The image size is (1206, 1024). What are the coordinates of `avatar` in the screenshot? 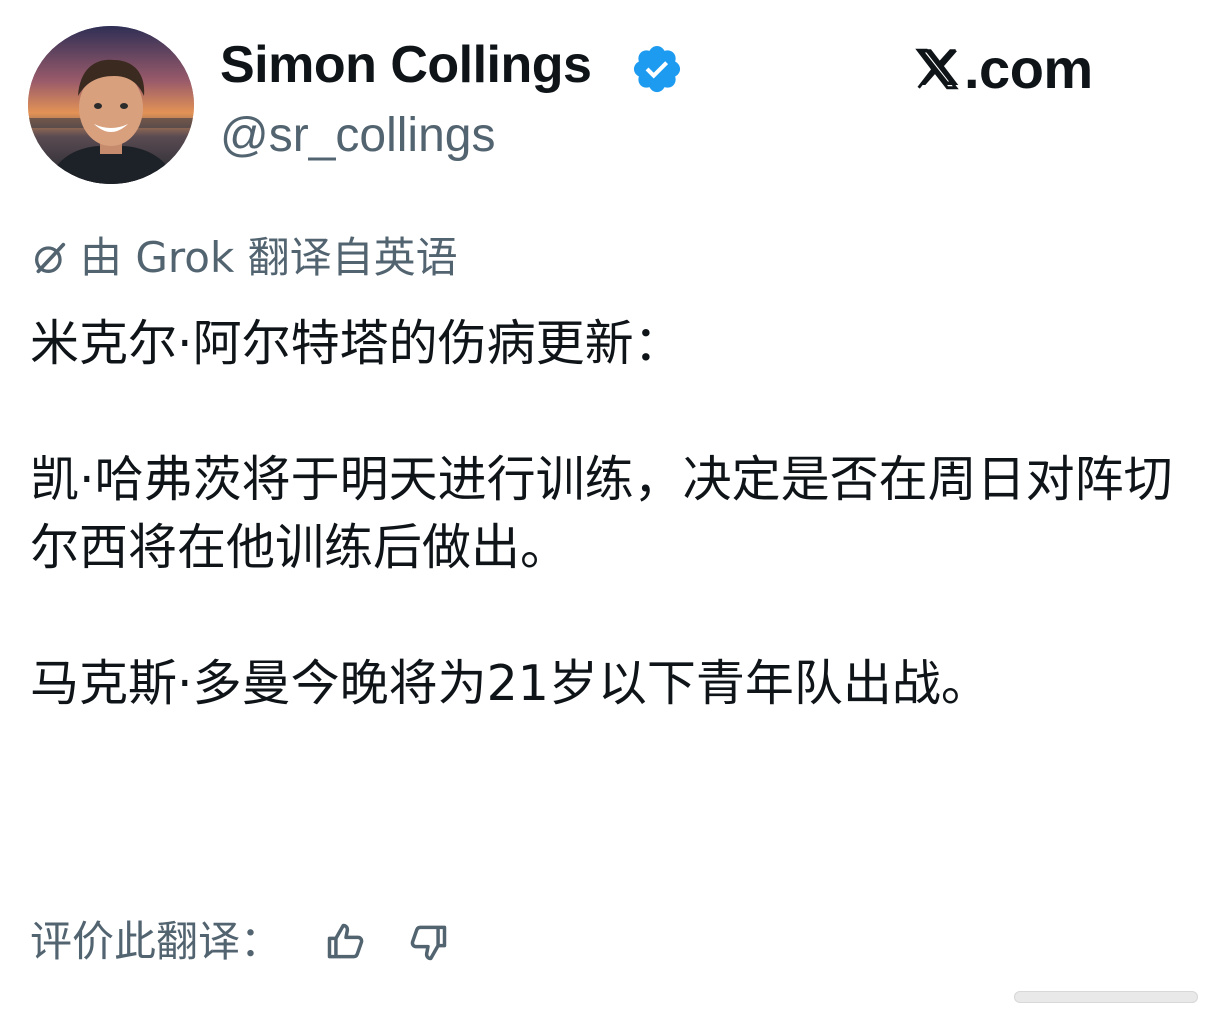 It's located at (111, 105).